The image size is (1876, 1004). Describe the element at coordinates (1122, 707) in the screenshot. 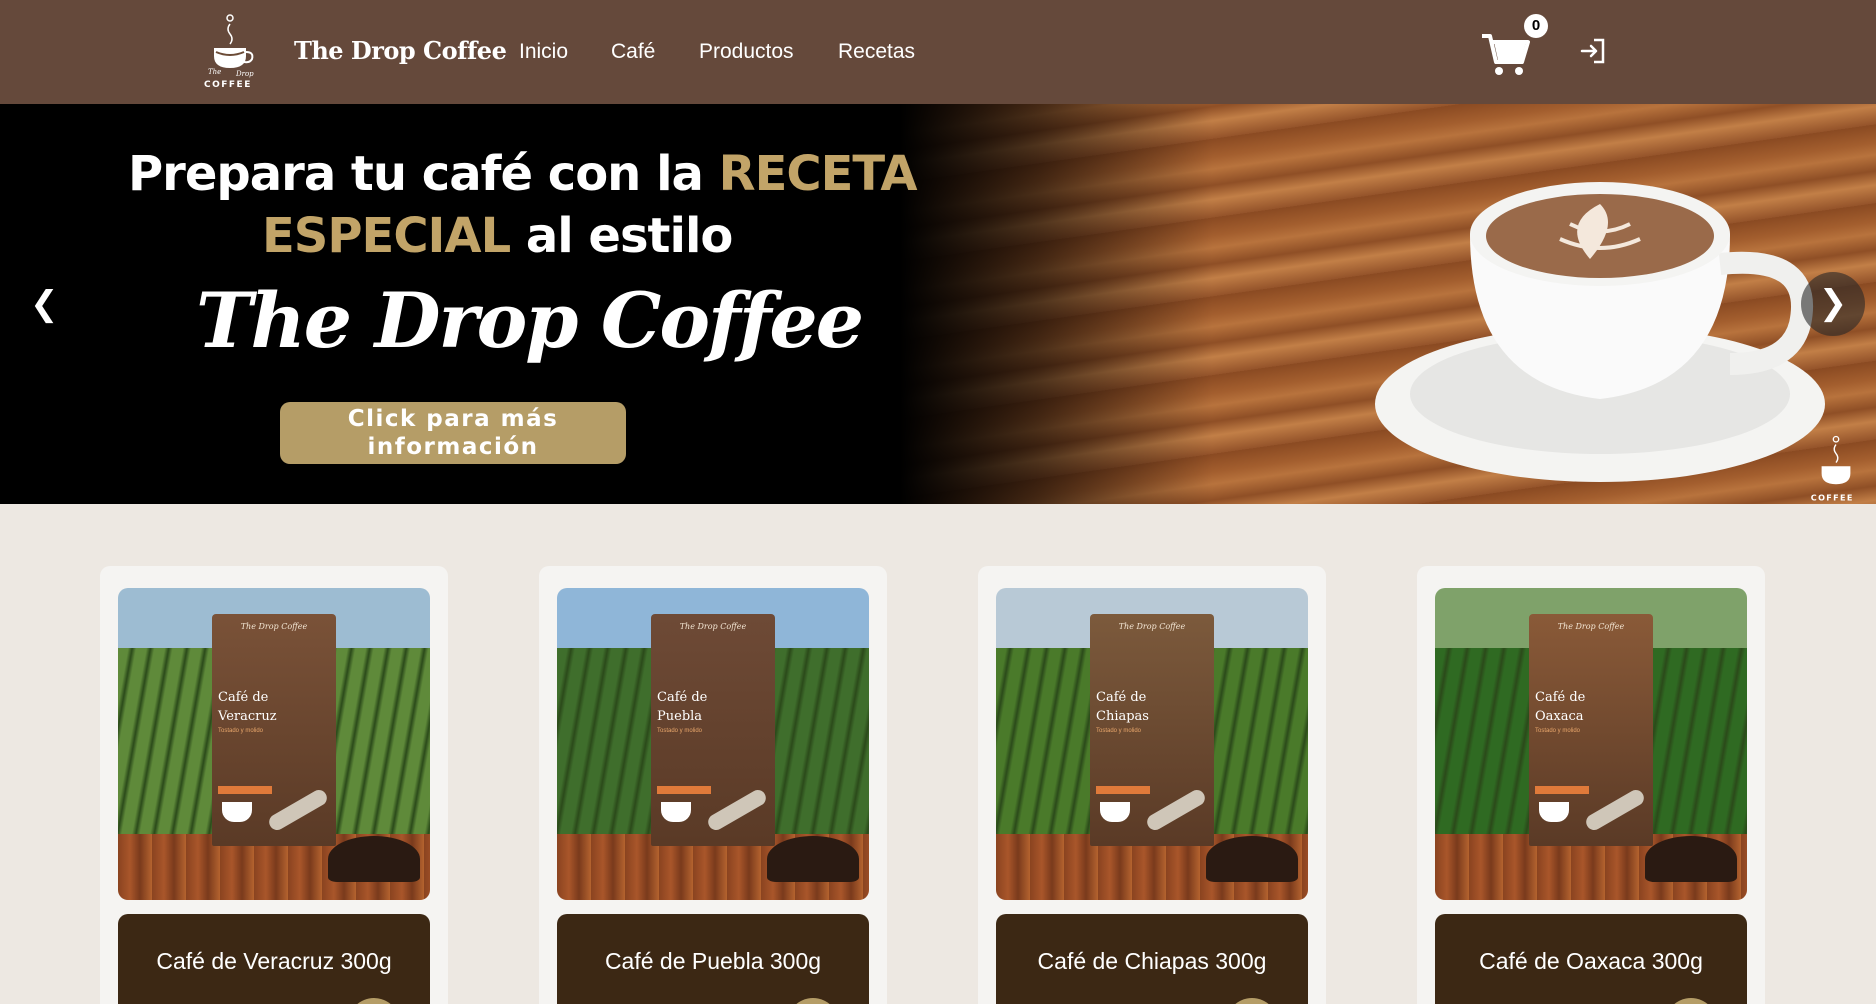

I see `bag-label: Café de Chiapas` at that location.